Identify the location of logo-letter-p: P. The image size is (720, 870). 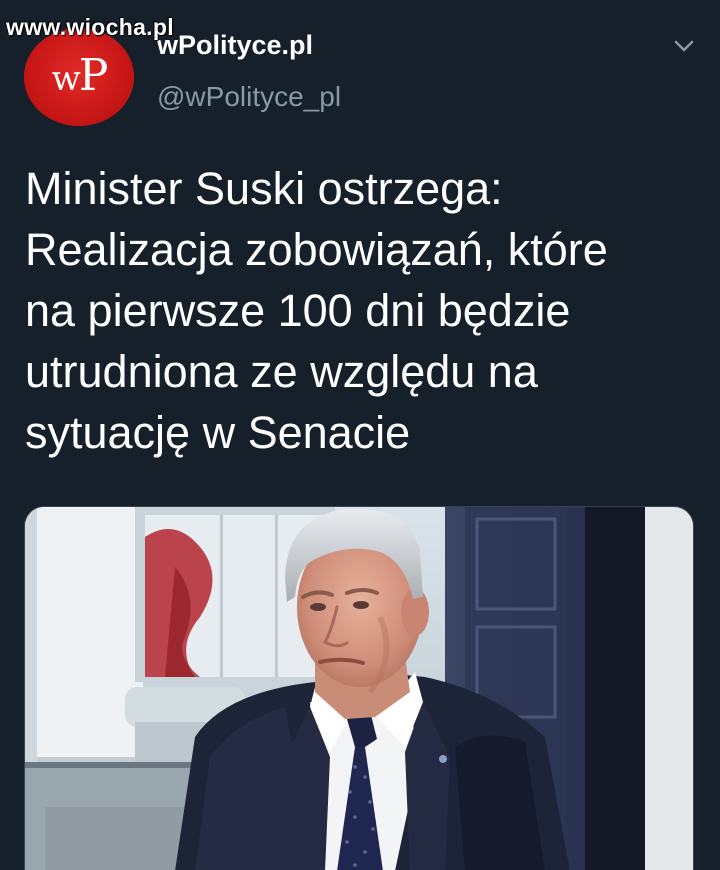
(93, 75).